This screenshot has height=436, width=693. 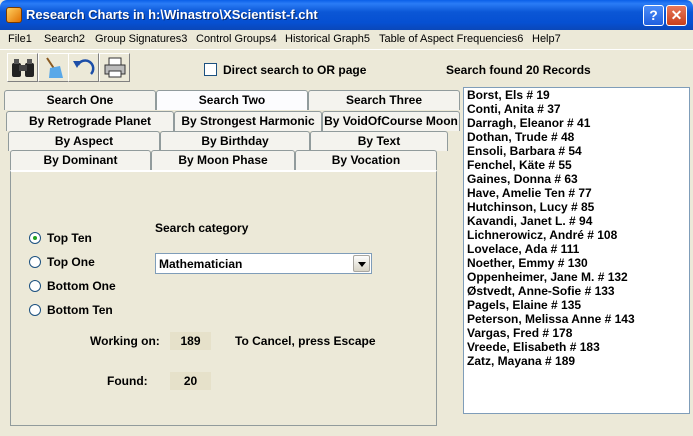 I want to click on search-status: Search found 20 Records, so click(x=518, y=70).